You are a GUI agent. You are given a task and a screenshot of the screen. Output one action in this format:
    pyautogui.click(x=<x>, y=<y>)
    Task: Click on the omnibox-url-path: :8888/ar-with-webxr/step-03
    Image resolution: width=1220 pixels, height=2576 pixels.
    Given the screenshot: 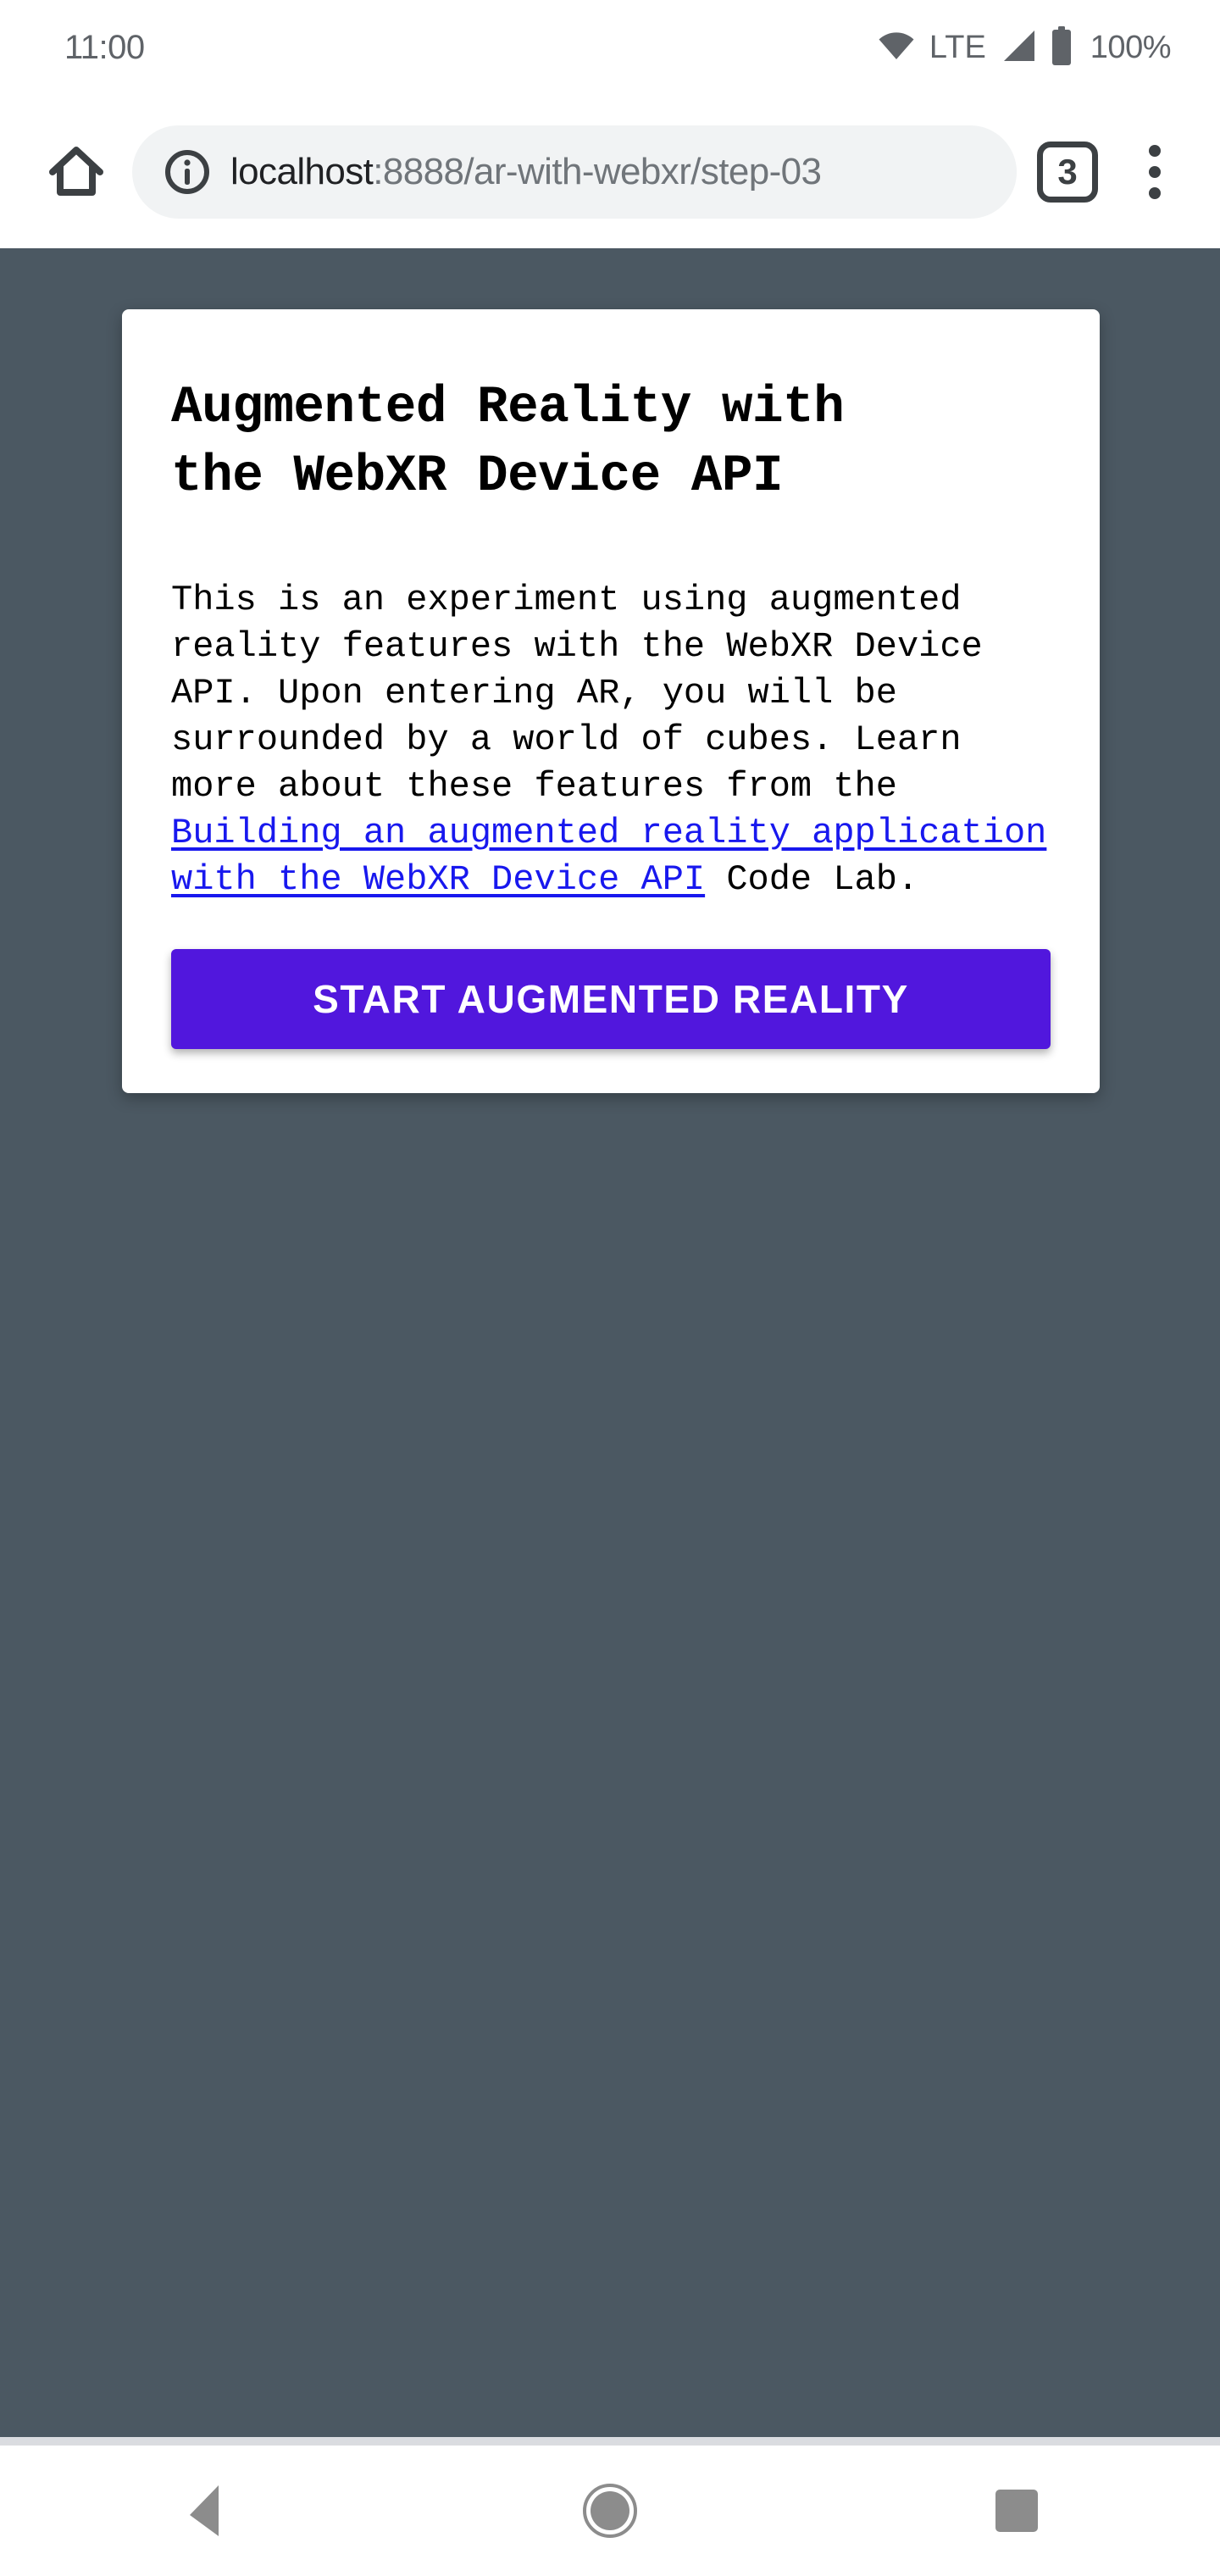 What is the action you would take?
    pyautogui.click(x=597, y=172)
    